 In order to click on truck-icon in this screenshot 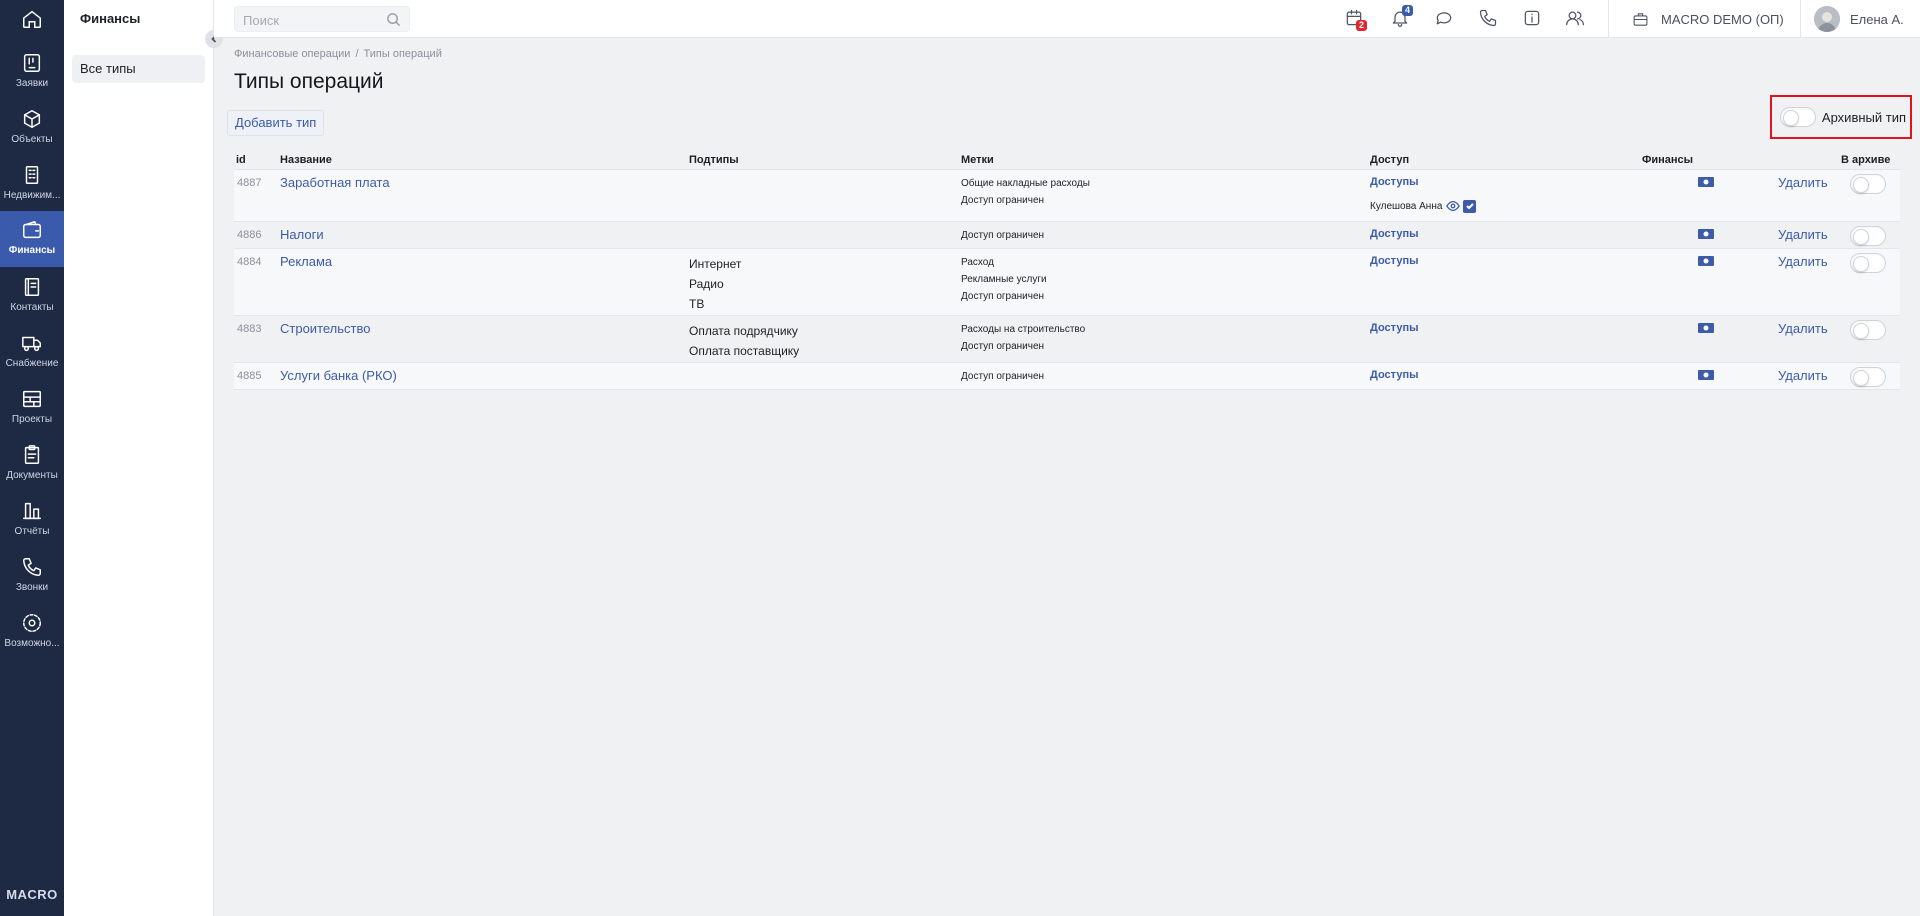, I will do `click(31, 344)`.